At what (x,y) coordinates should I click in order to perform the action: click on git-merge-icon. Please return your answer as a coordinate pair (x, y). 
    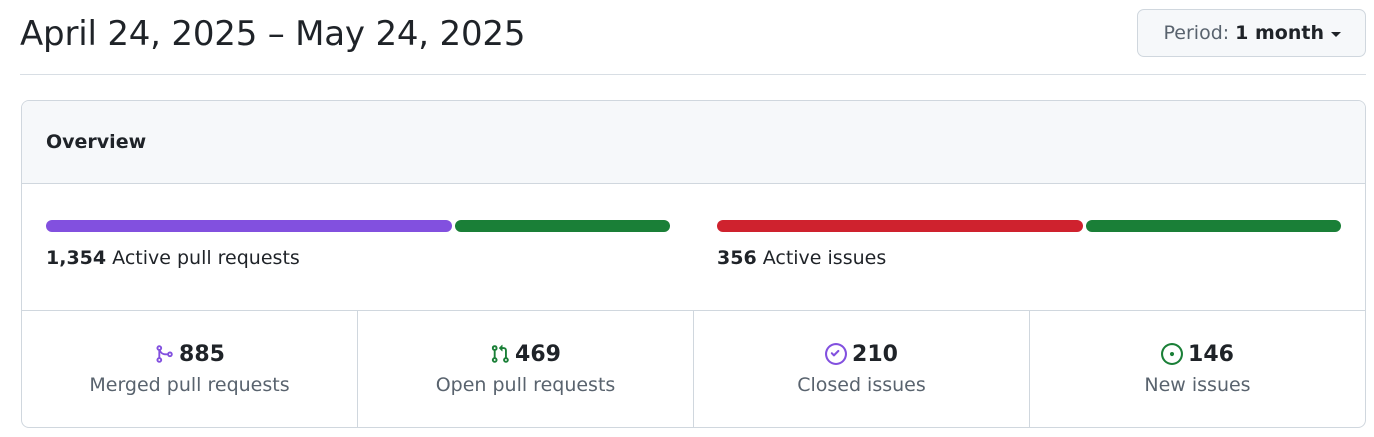
    Looking at the image, I should click on (164, 354).